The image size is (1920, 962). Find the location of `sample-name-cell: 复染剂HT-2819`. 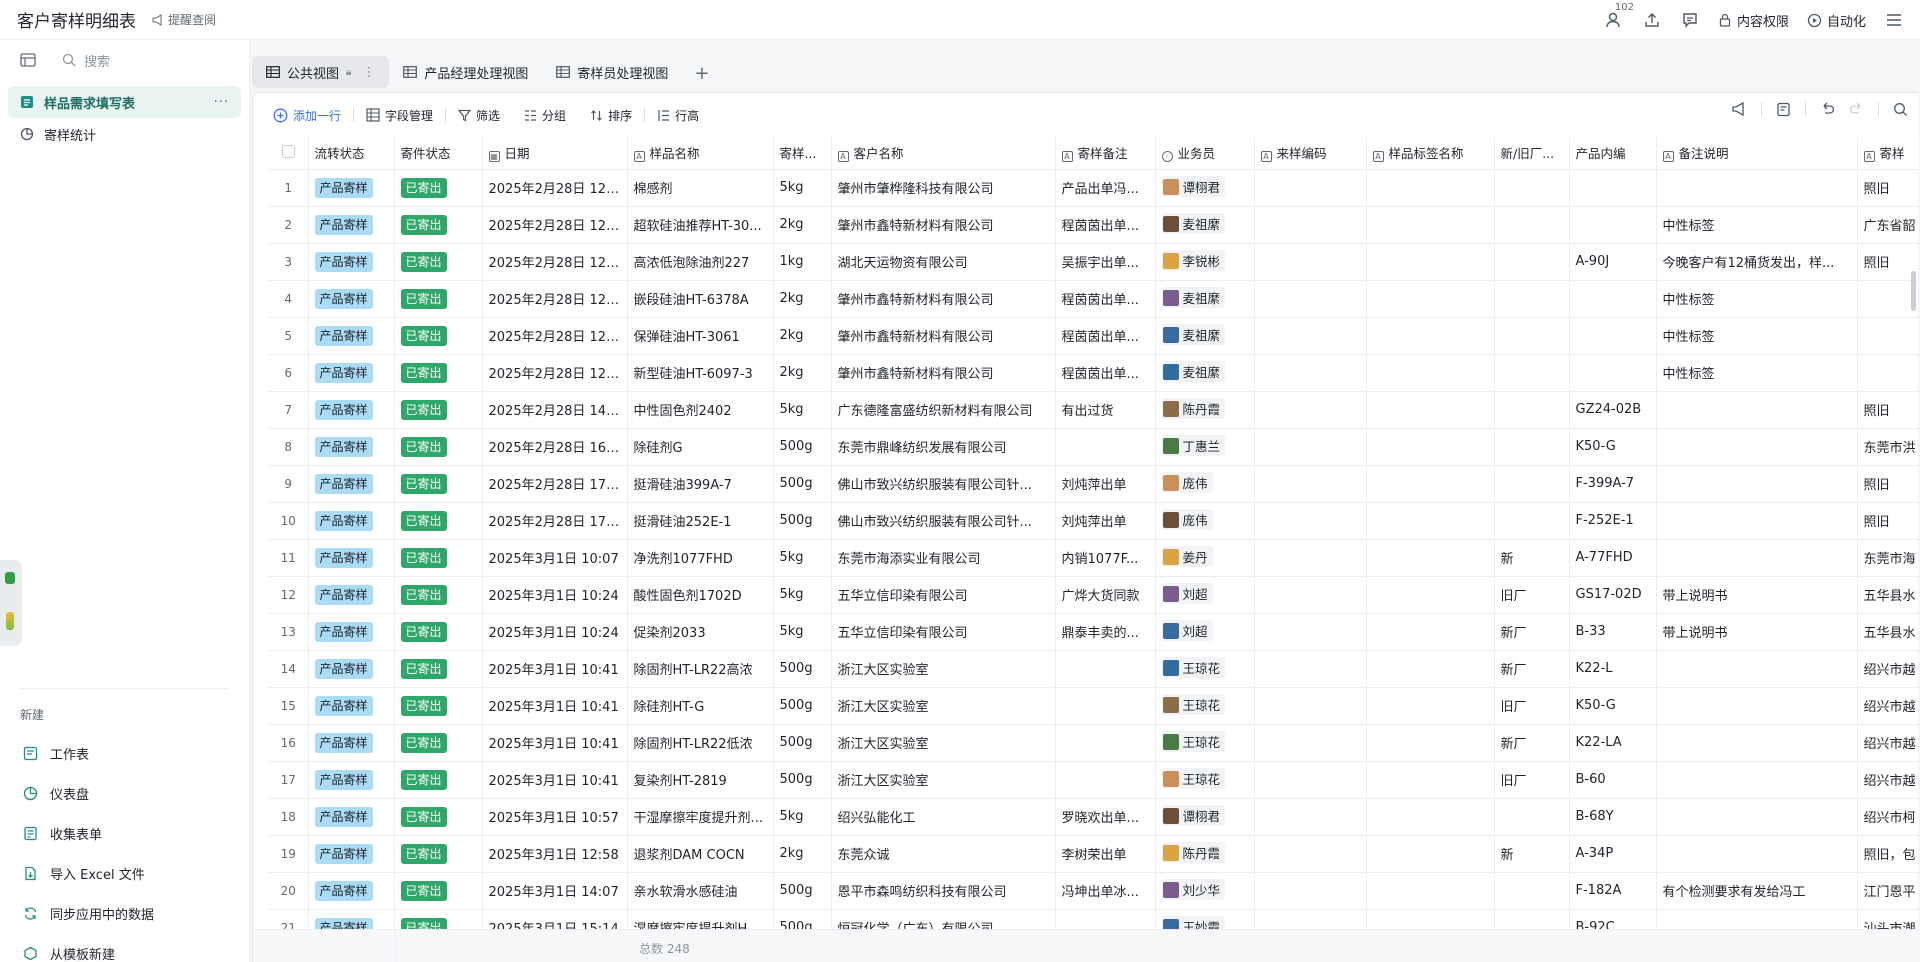

sample-name-cell: 复染剂HT-2819 is located at coordinates (700, 780).